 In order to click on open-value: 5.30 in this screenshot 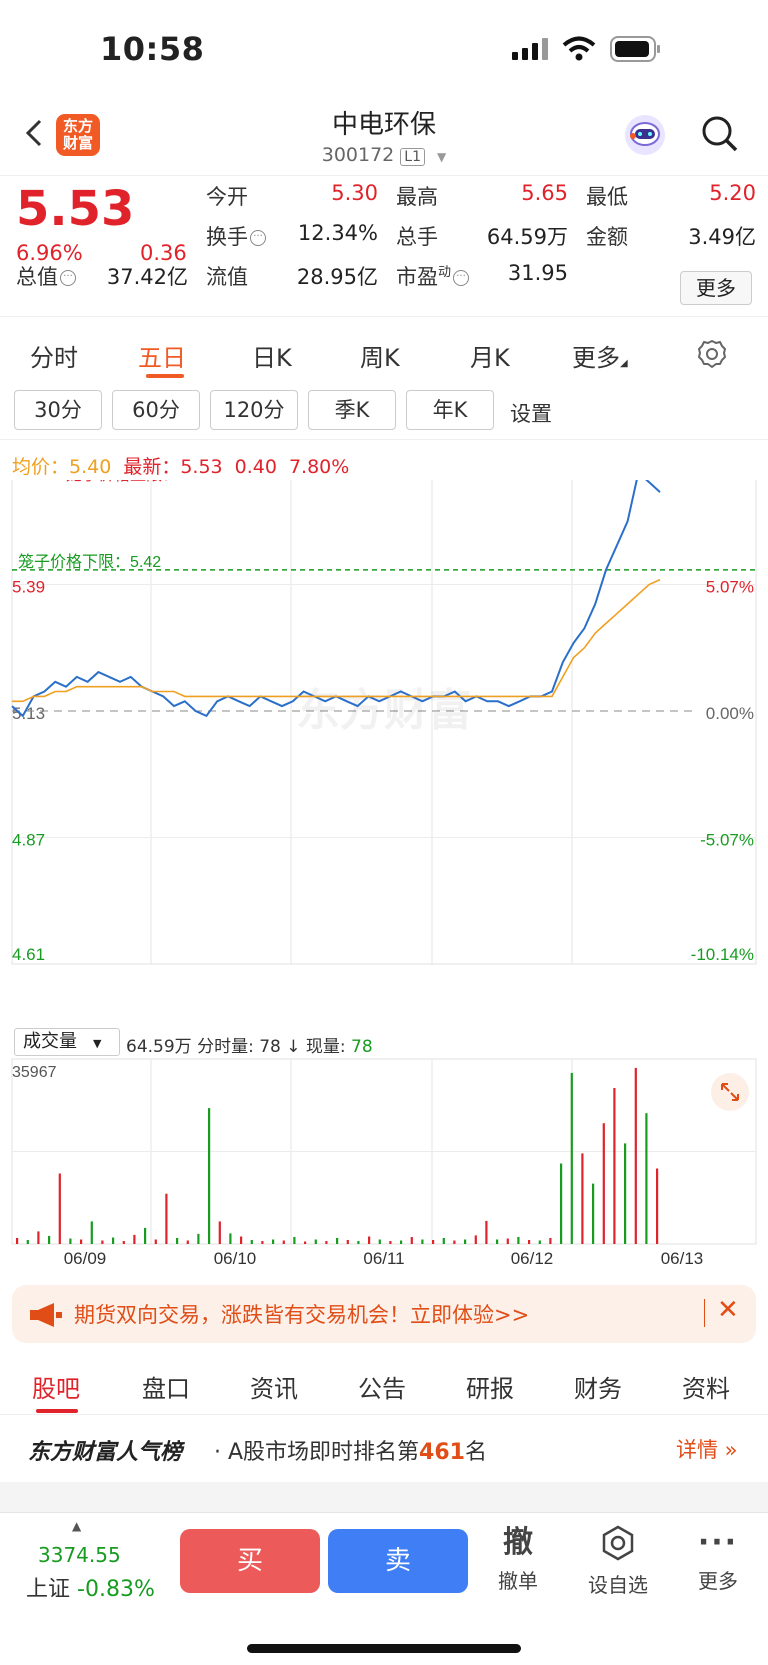, I will do `click(354, 193)`.